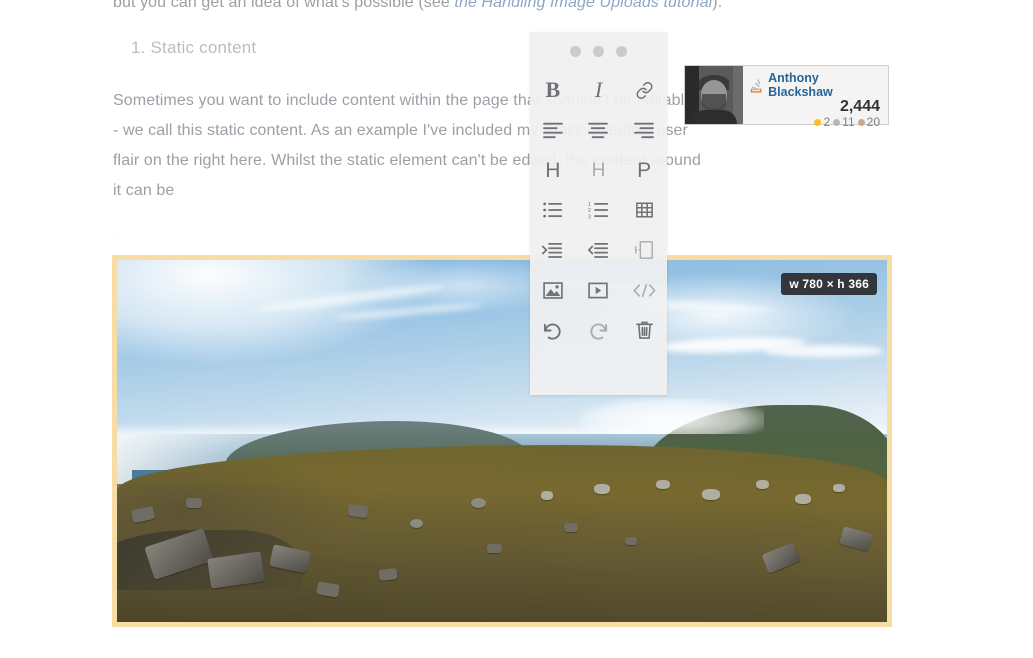  Describe the element at coordinates (818, 122) in the screenshot. I see `gold-badge-icon` at that location.